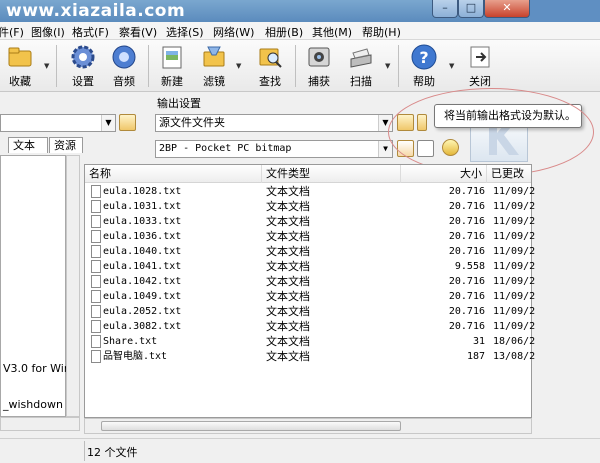  I want to click on folder-path-combo: ▼, so click(58, 123).